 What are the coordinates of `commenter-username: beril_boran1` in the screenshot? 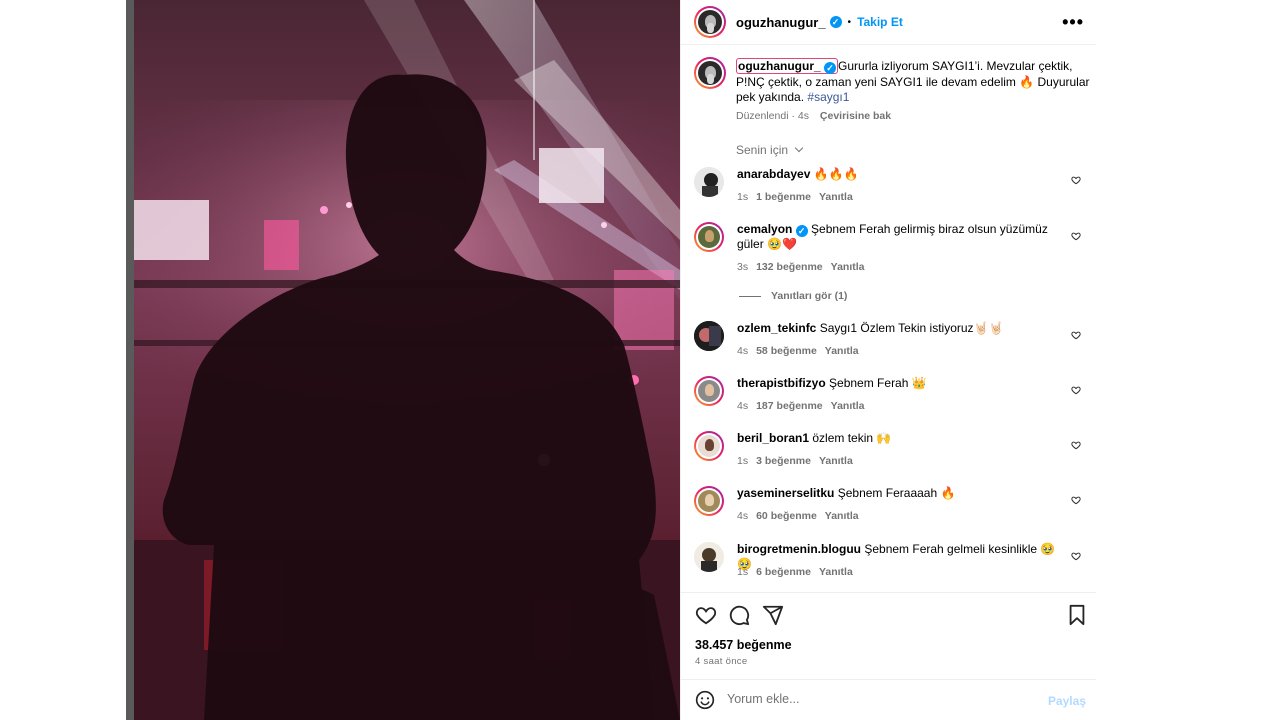 It's located at (773, 438).